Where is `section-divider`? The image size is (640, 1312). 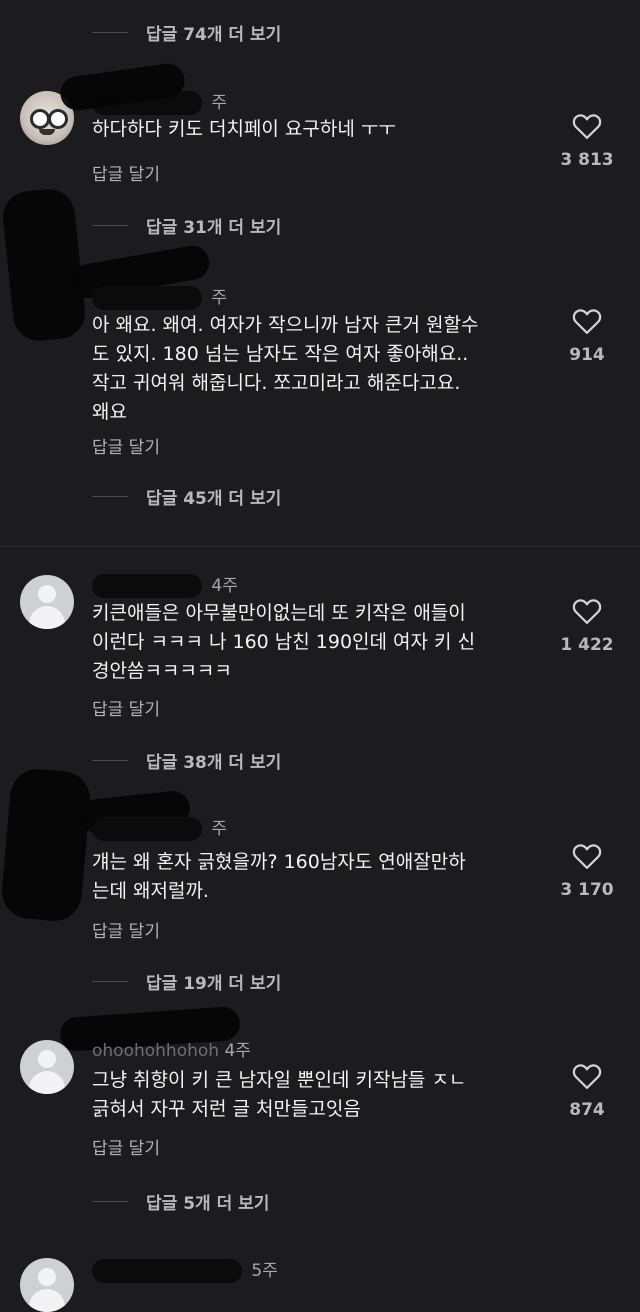 section-divider is located at coordinates (320, 546).